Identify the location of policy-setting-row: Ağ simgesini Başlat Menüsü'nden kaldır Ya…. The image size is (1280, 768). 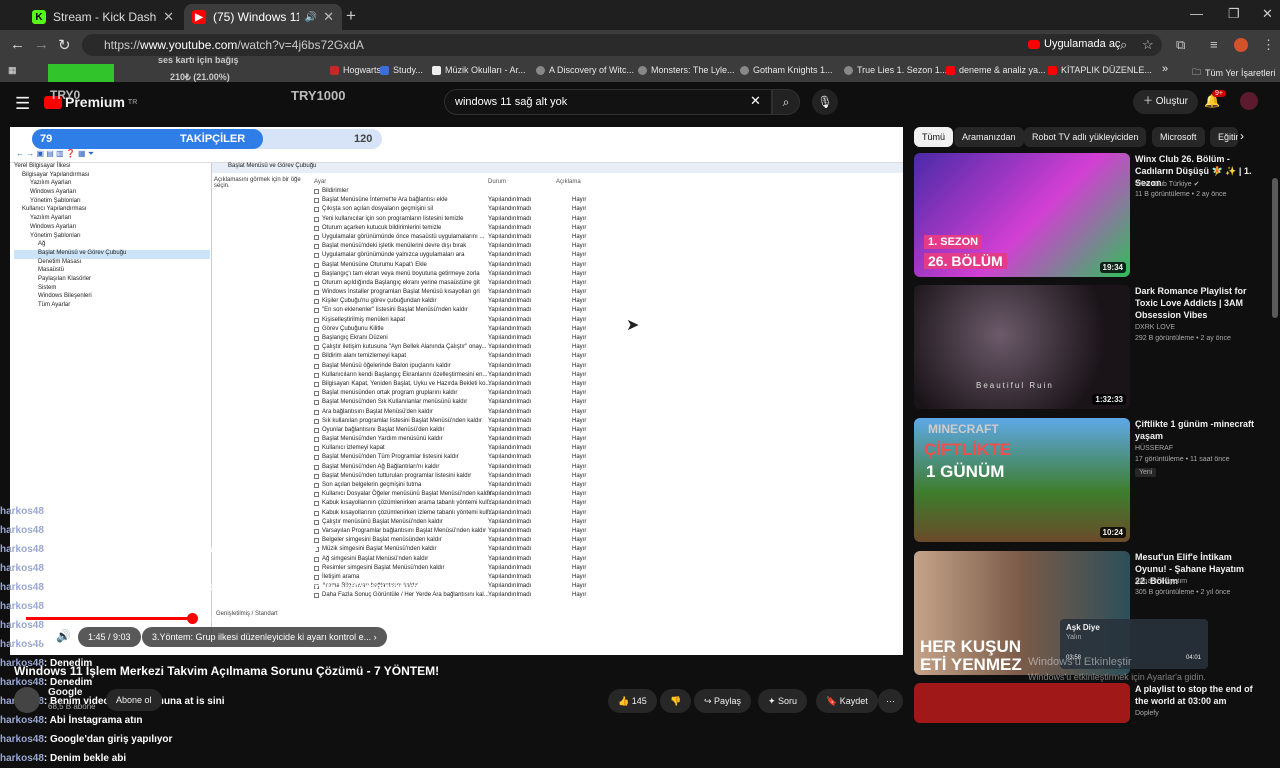
(604, 560).